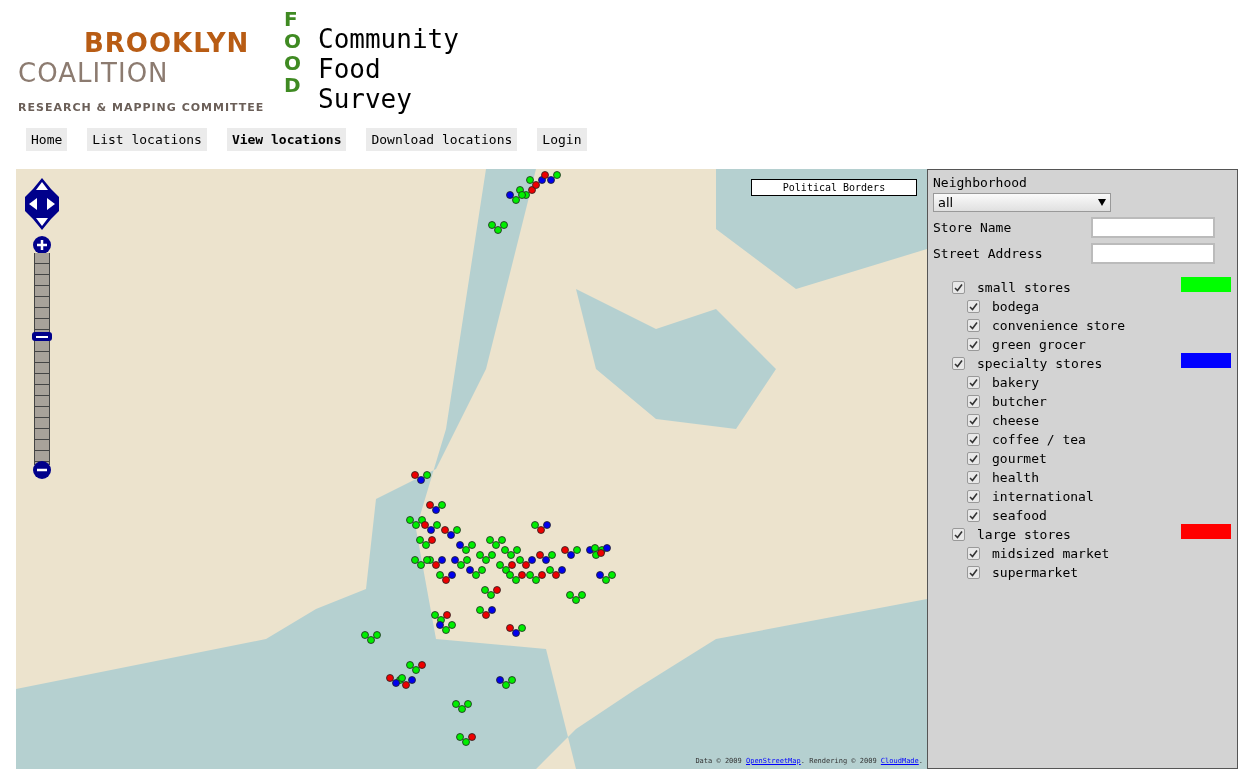  Describe the element at coordinates (1040, 363) in the screenshot. I see `category-label: specialty stores` at that location.